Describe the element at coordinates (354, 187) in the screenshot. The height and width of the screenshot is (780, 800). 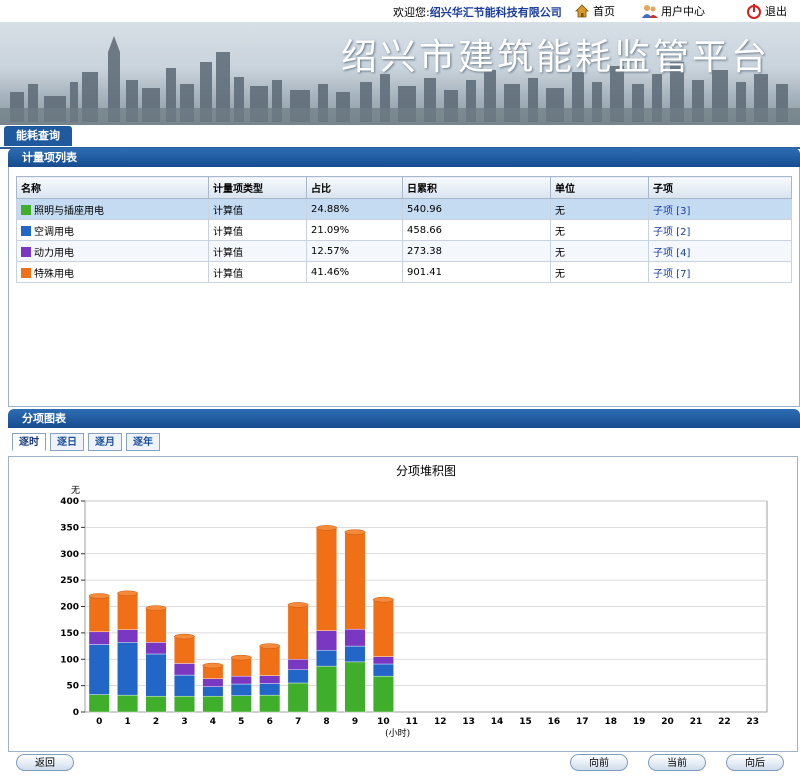
I see `col-ratio: 占比` at that location.